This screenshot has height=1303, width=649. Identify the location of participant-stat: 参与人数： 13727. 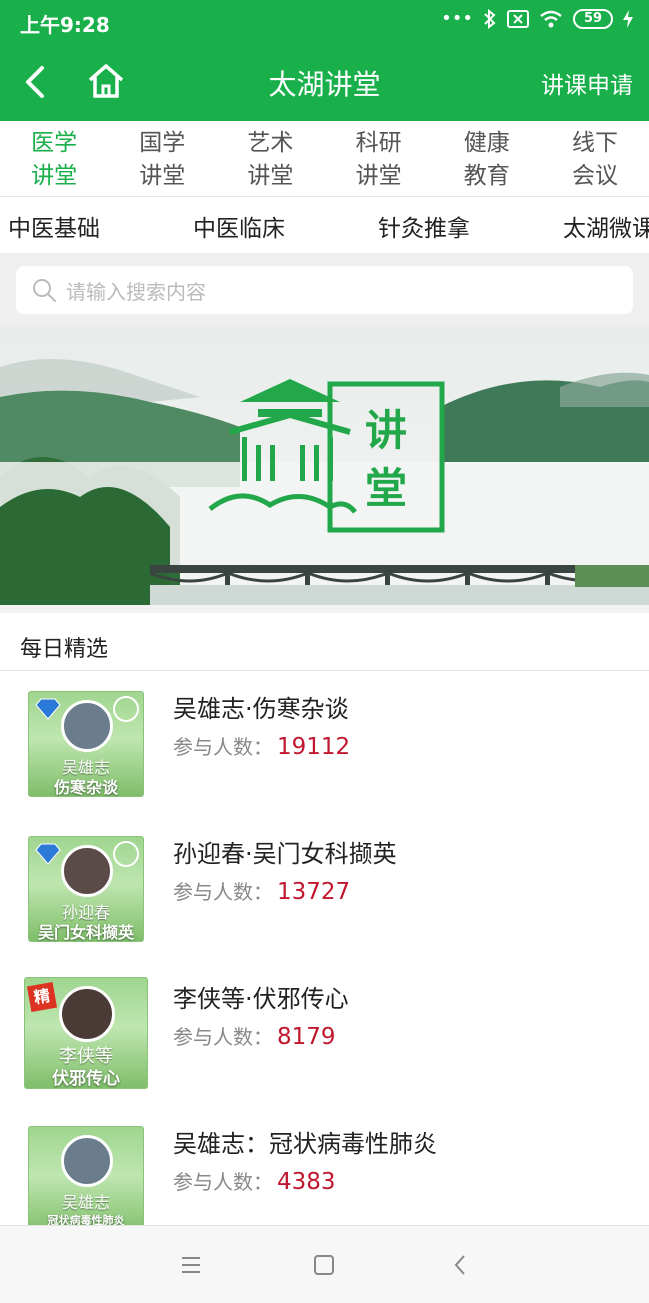
(262, 892).